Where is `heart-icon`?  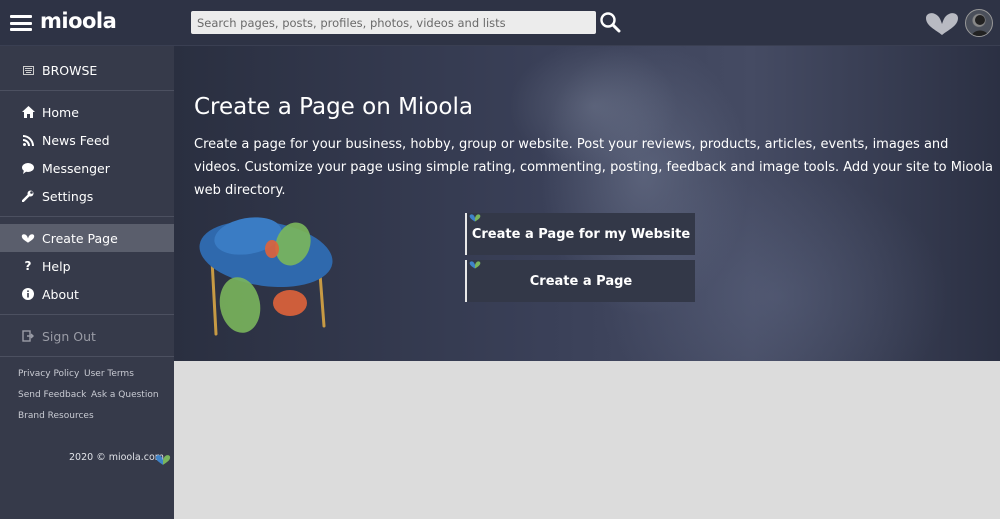 heart-icon is located at coordinates (28, 238).